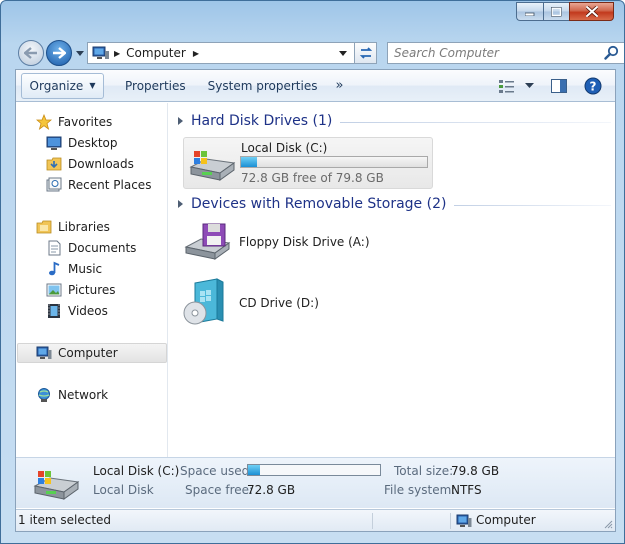 Image resolution: width=625 pixels, height=544 pixels. I want to click on floppy-drive-icon, so click(207, 241).